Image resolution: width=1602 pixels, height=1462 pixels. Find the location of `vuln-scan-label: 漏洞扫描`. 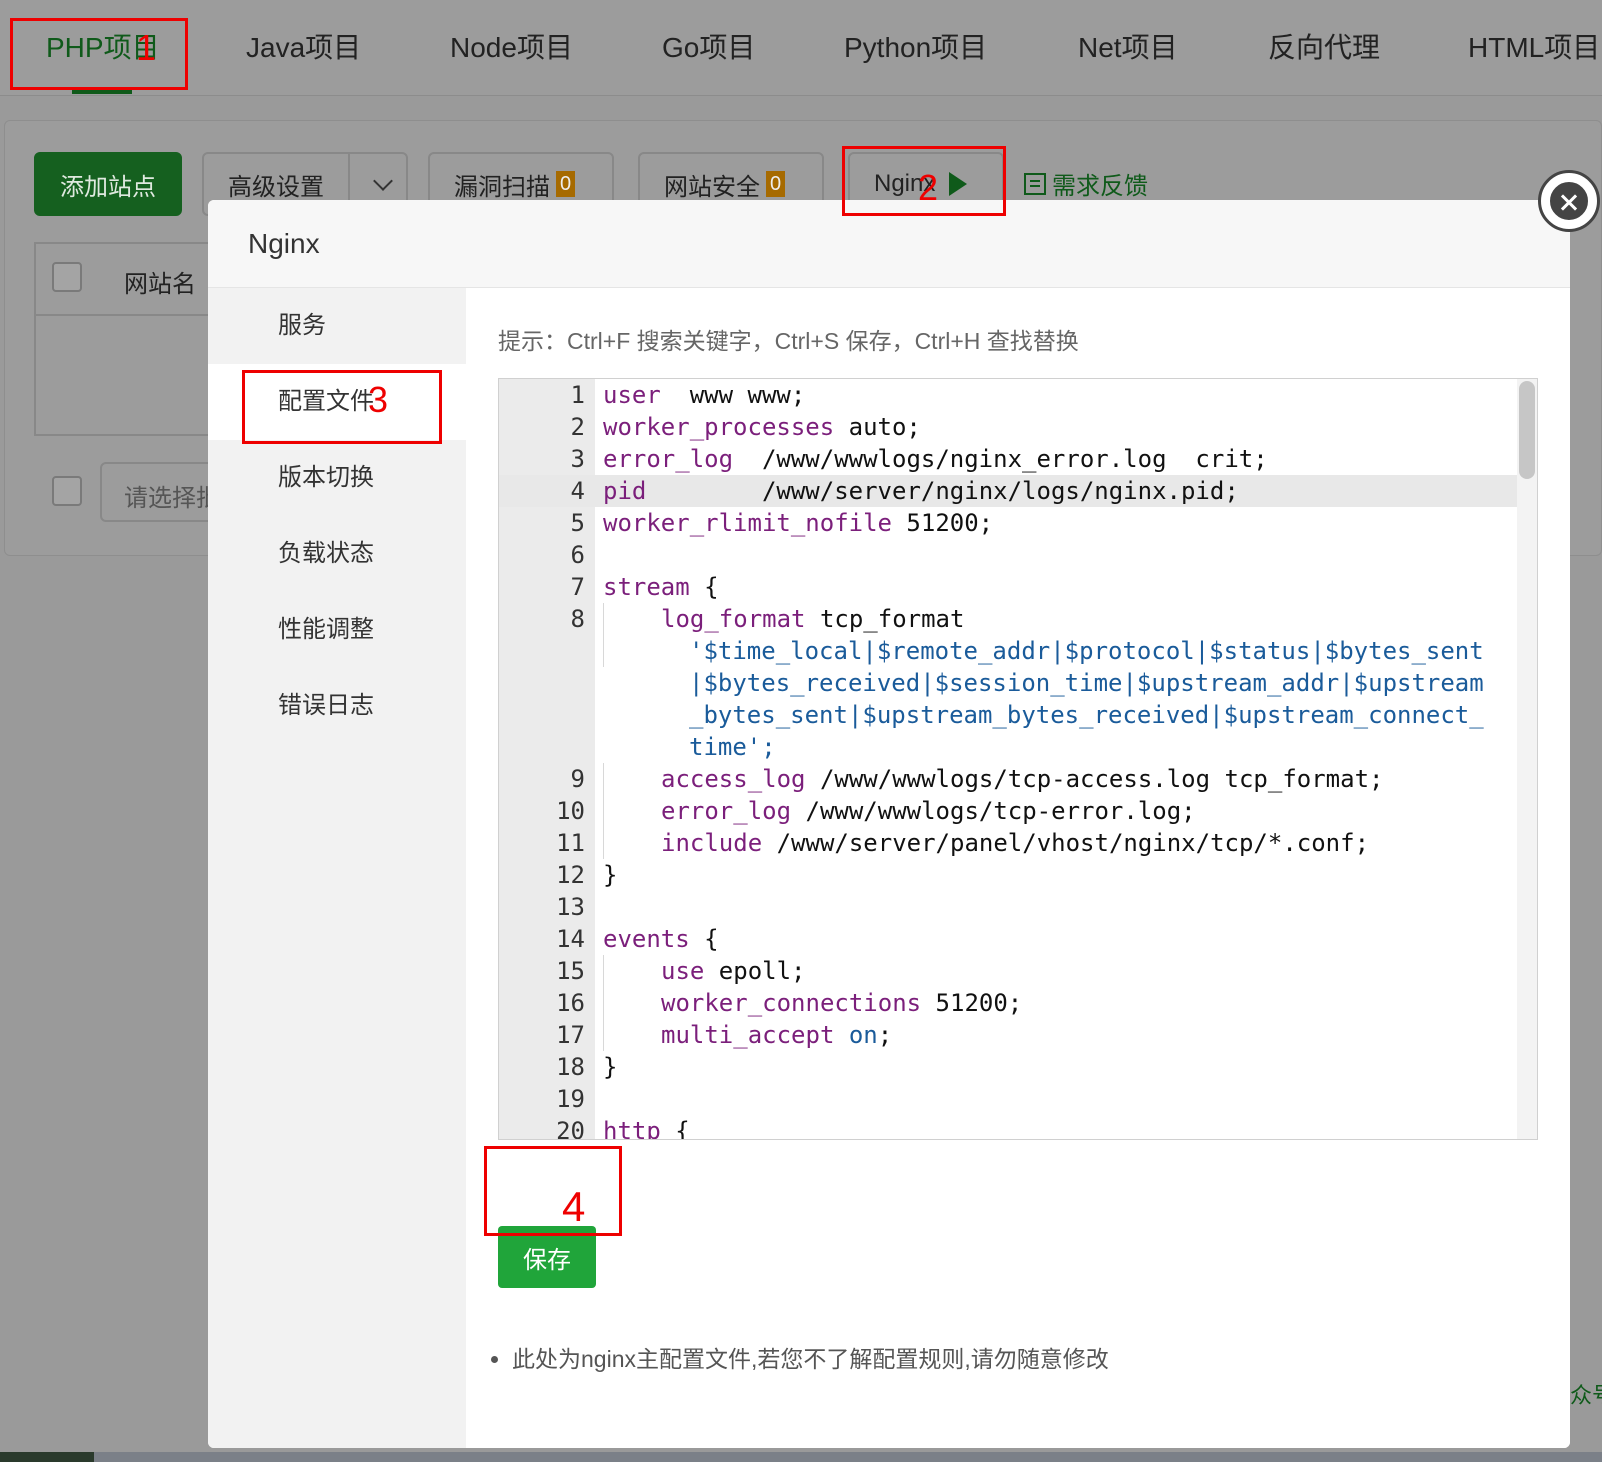

vuln-scan-label: 漏洞扫描 is located at coordinates (502, 187).